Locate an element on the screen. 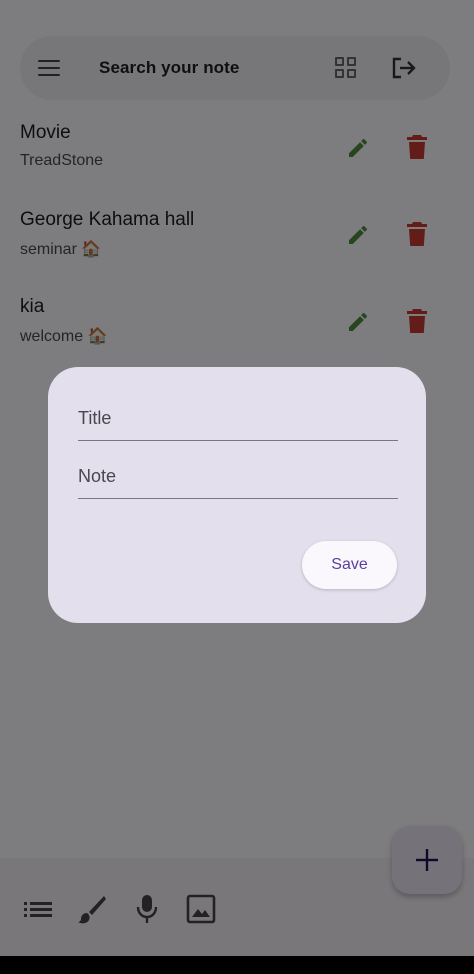 The width and height of the screenshot is (474, 974). system-nav-bar is located at coordinates (237, 965).